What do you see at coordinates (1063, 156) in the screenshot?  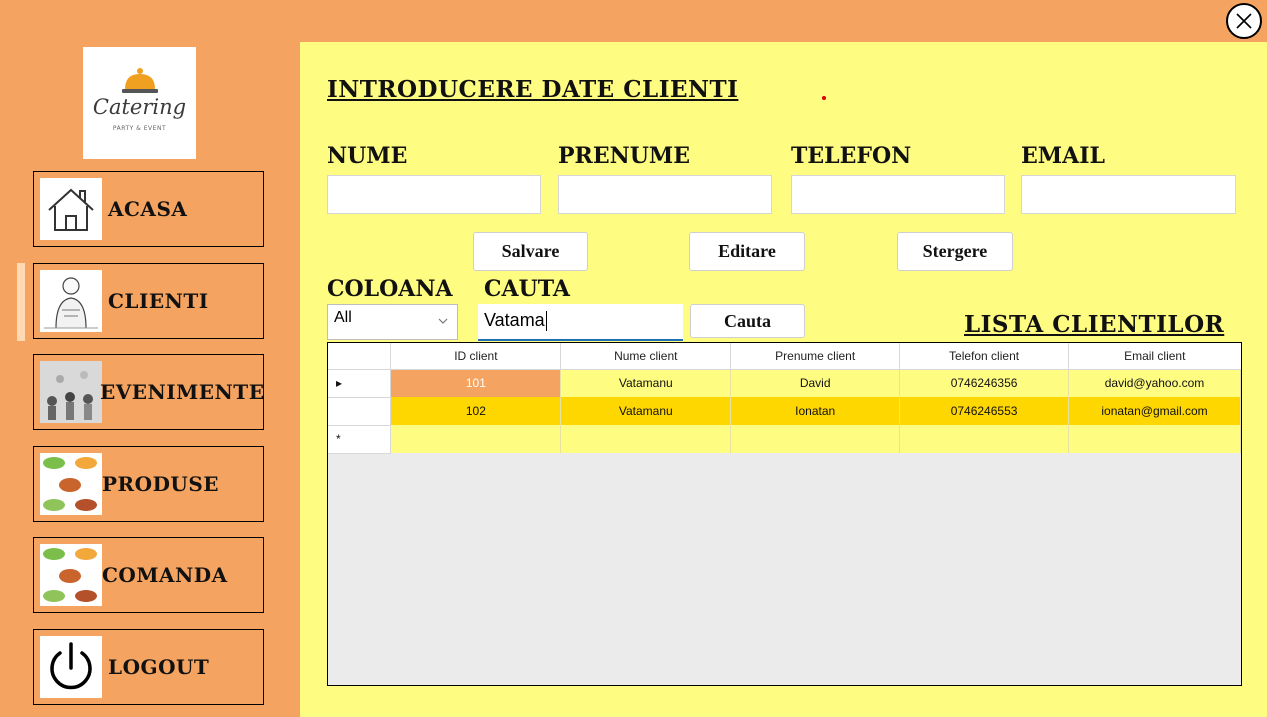 I see `email-label: EMAIL` at bounding box center [1063, 156].